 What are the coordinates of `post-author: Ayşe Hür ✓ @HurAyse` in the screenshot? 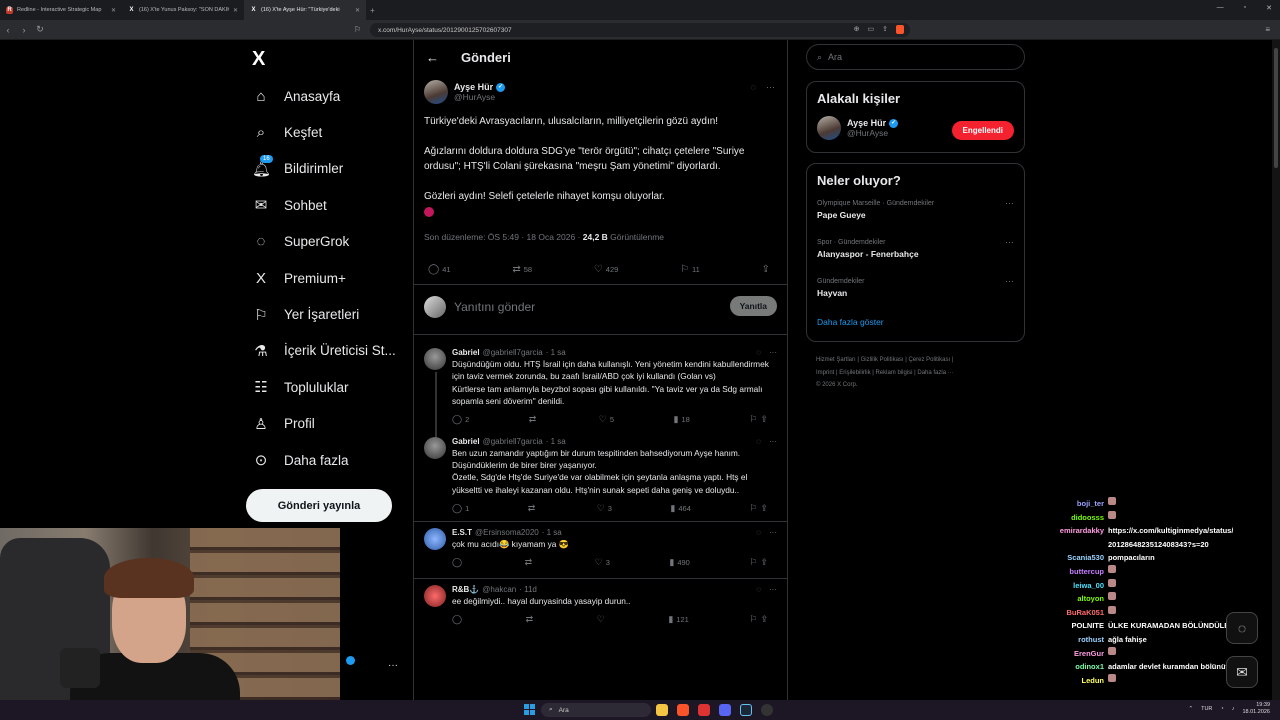 It's located at (600, 92).